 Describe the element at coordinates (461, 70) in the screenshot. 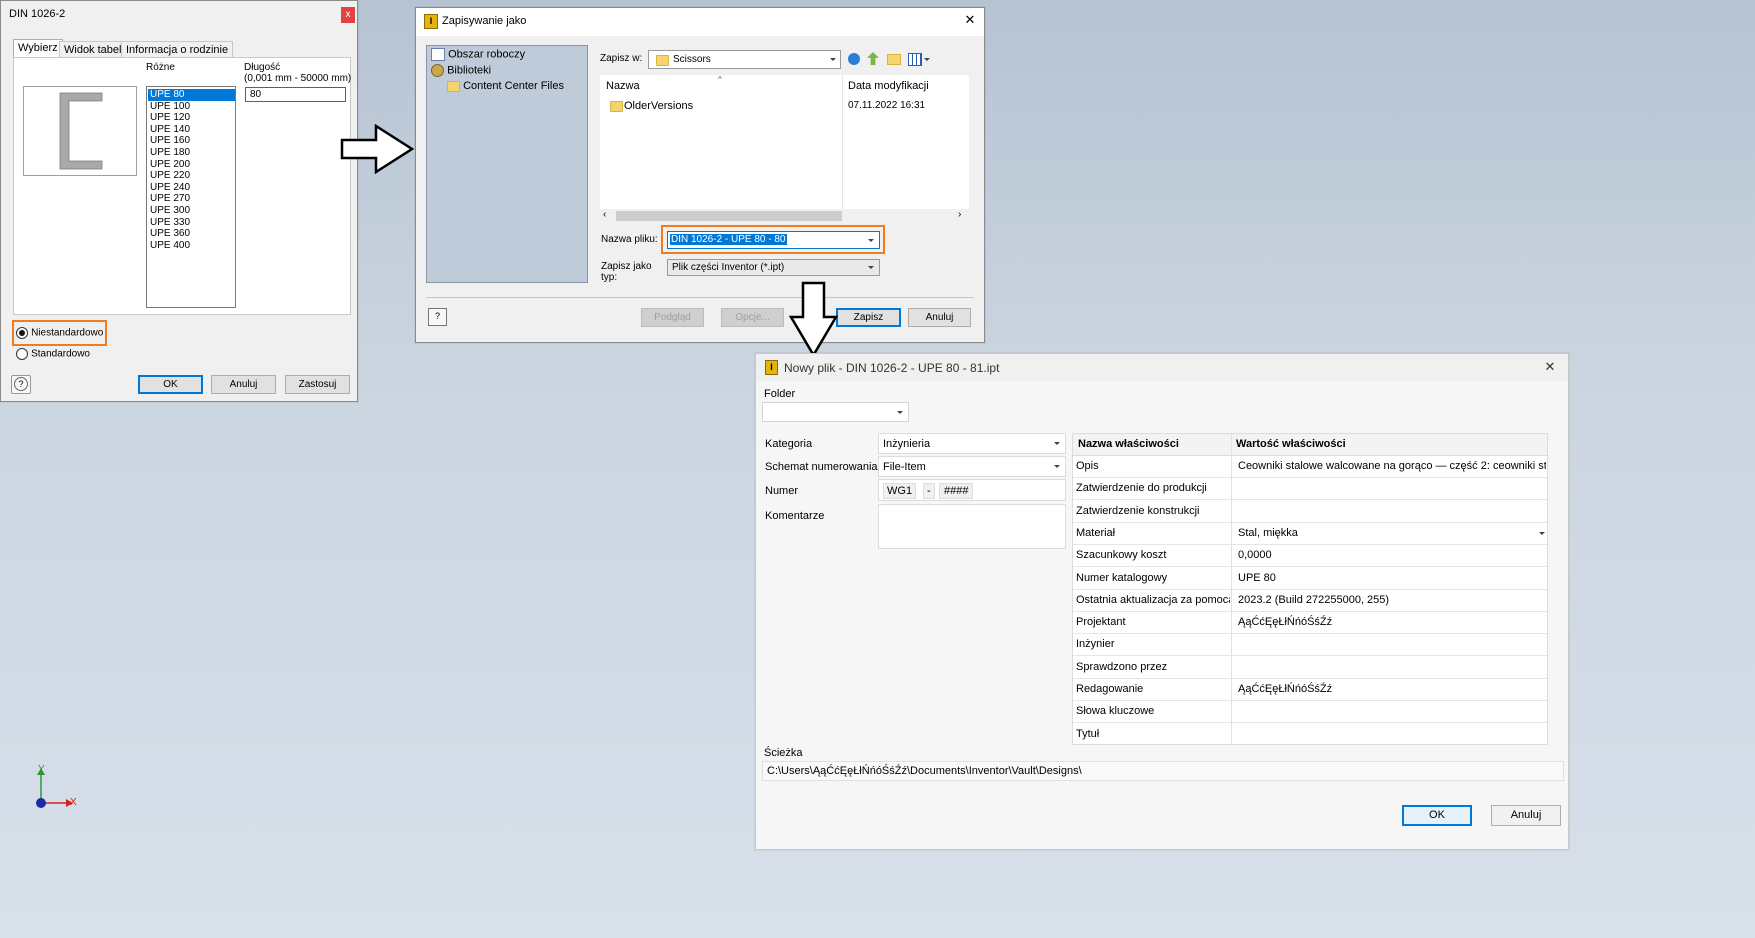

I see `tree-item-libraries: Biblioteki` at that location.